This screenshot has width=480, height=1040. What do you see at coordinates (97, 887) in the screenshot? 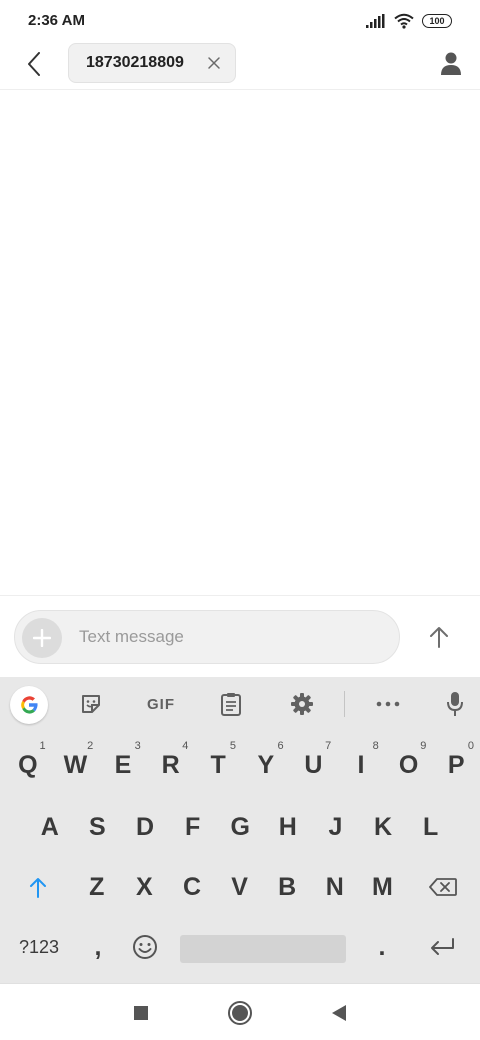
I see `key-z: Z` at bounding box center [97, 887].